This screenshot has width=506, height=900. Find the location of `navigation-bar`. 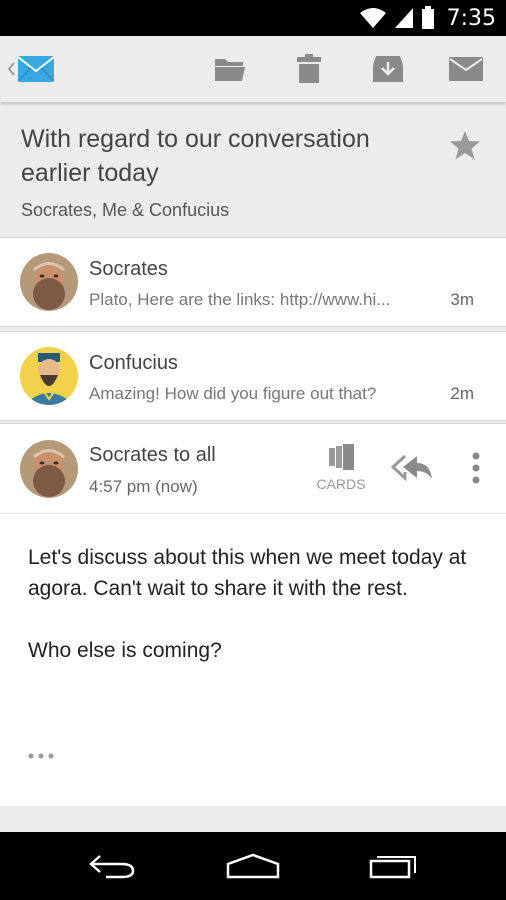

navigation-bar is located at coordinates (253, 866).